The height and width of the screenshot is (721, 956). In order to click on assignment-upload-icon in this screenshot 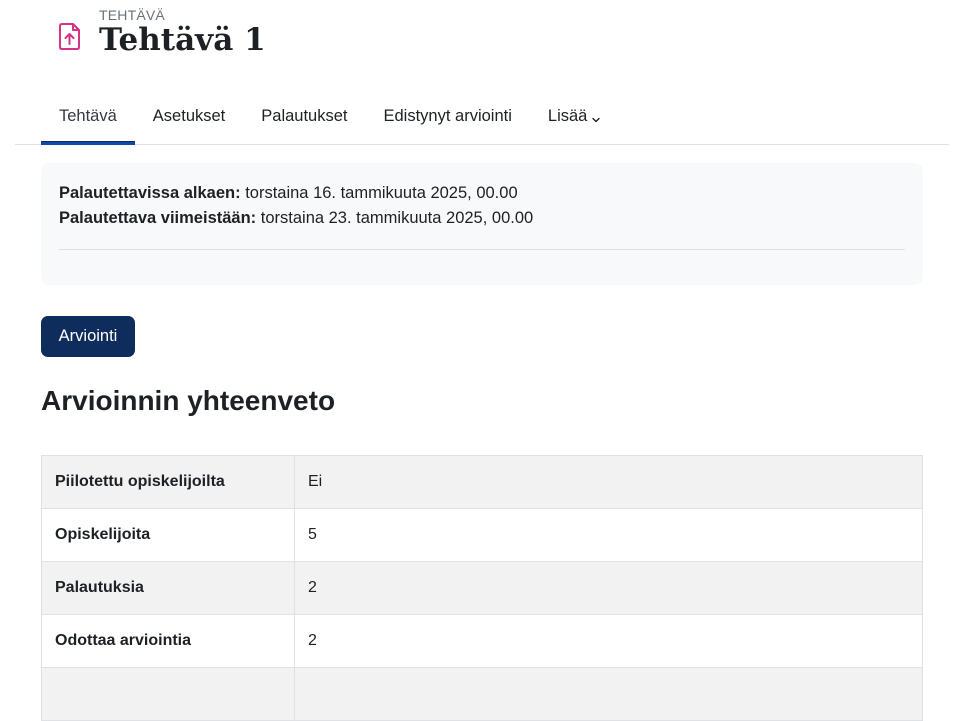, I will do `click(70, 36)`.